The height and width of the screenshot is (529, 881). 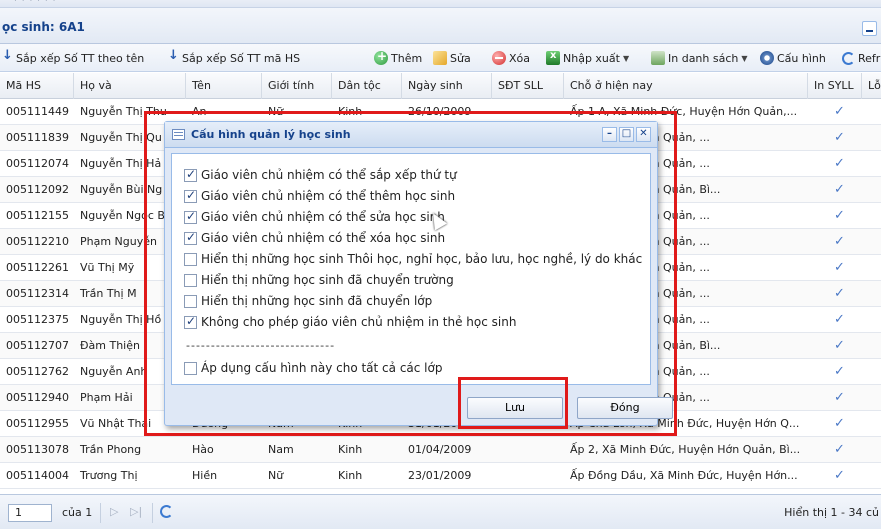 What do you see at coordinates (447, 86) in the screenshot?
I see `column-header-dob: Ngày sinh` at bounding box center [447, 86].